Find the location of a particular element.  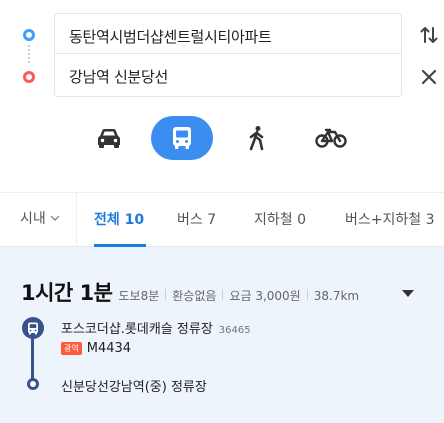

alighting-stop-name: 신분당선강남역(중) 정류장 is located at coordinates (134, 385).